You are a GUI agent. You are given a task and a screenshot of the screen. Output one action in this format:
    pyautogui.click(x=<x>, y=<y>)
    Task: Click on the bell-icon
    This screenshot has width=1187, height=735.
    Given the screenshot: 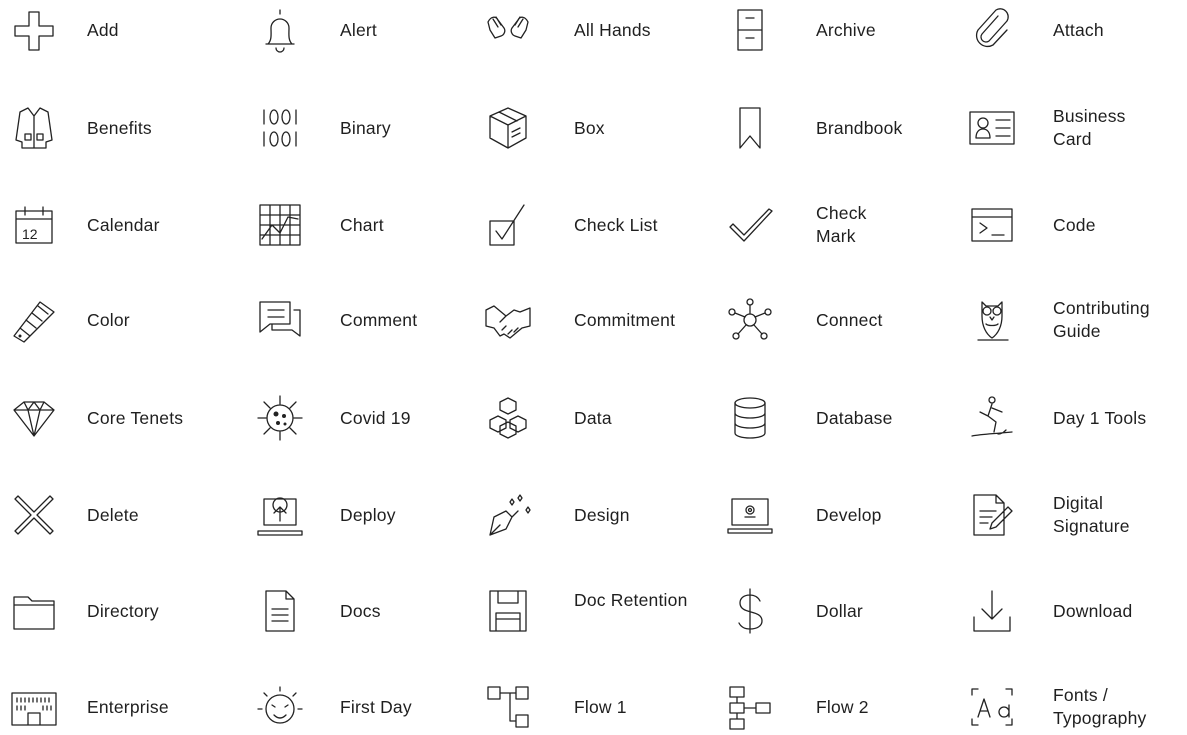 What is the action you would take?
    pyautogui.click(x=280, y=30)
    